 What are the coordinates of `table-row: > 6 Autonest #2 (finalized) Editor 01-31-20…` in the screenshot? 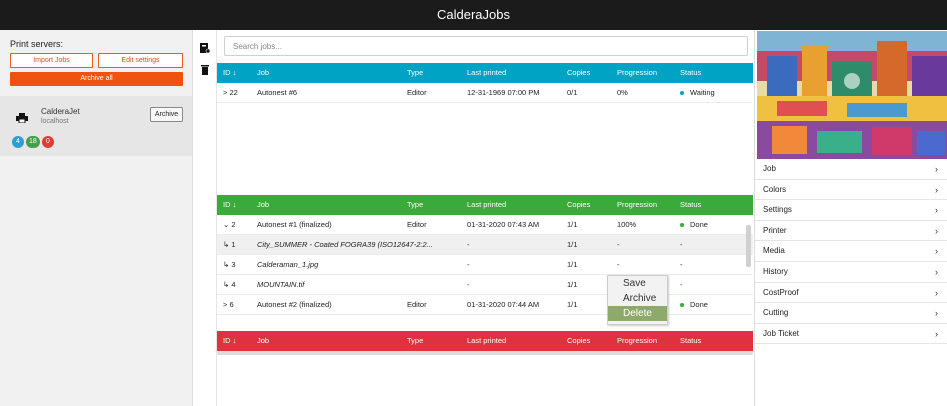 It's located at (485, 305).